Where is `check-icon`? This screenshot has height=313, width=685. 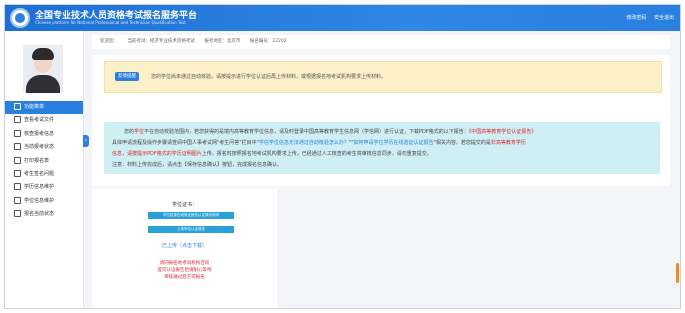 check-icon is located at coordinates (17, 133).